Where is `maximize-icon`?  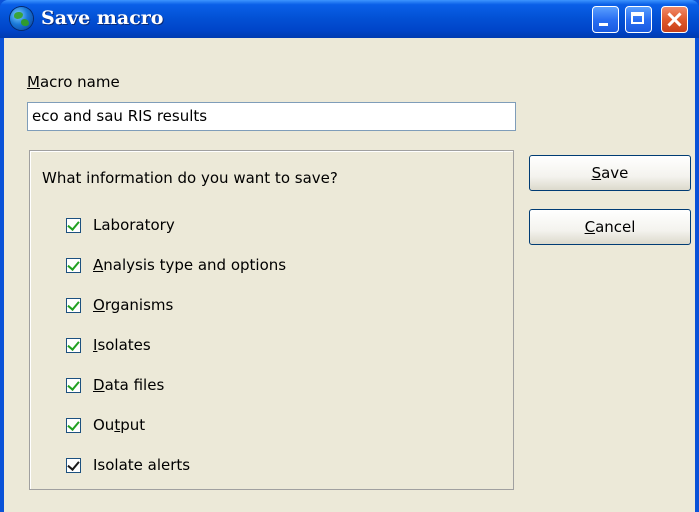
maximize-icon is located at coordinates (637, 18).